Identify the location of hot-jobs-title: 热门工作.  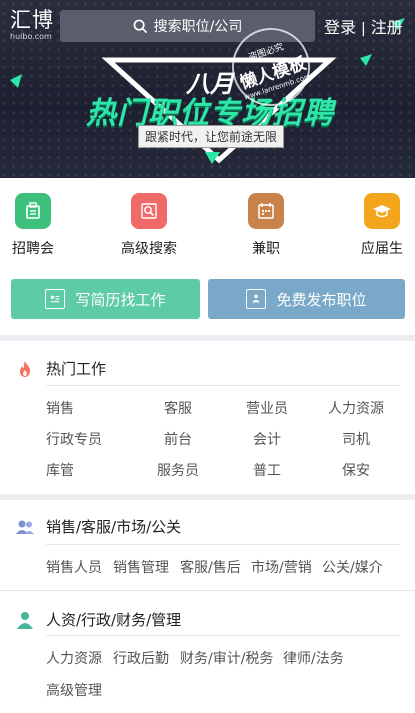
(76, 369).